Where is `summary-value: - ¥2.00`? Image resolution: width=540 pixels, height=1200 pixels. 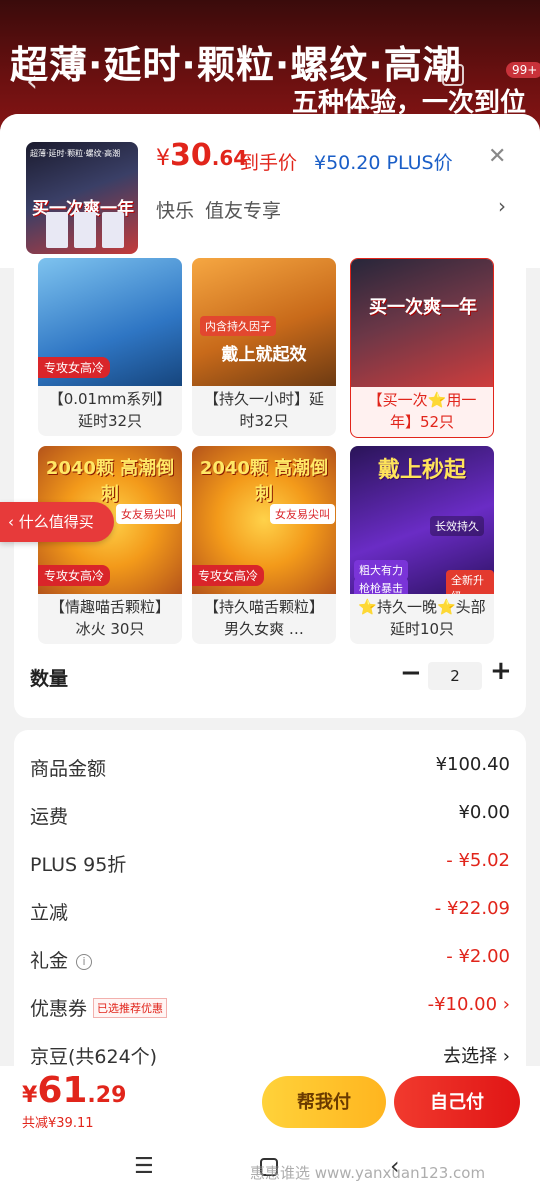
summary-value: - ¥2.00 is located at coordinates (478, 956).